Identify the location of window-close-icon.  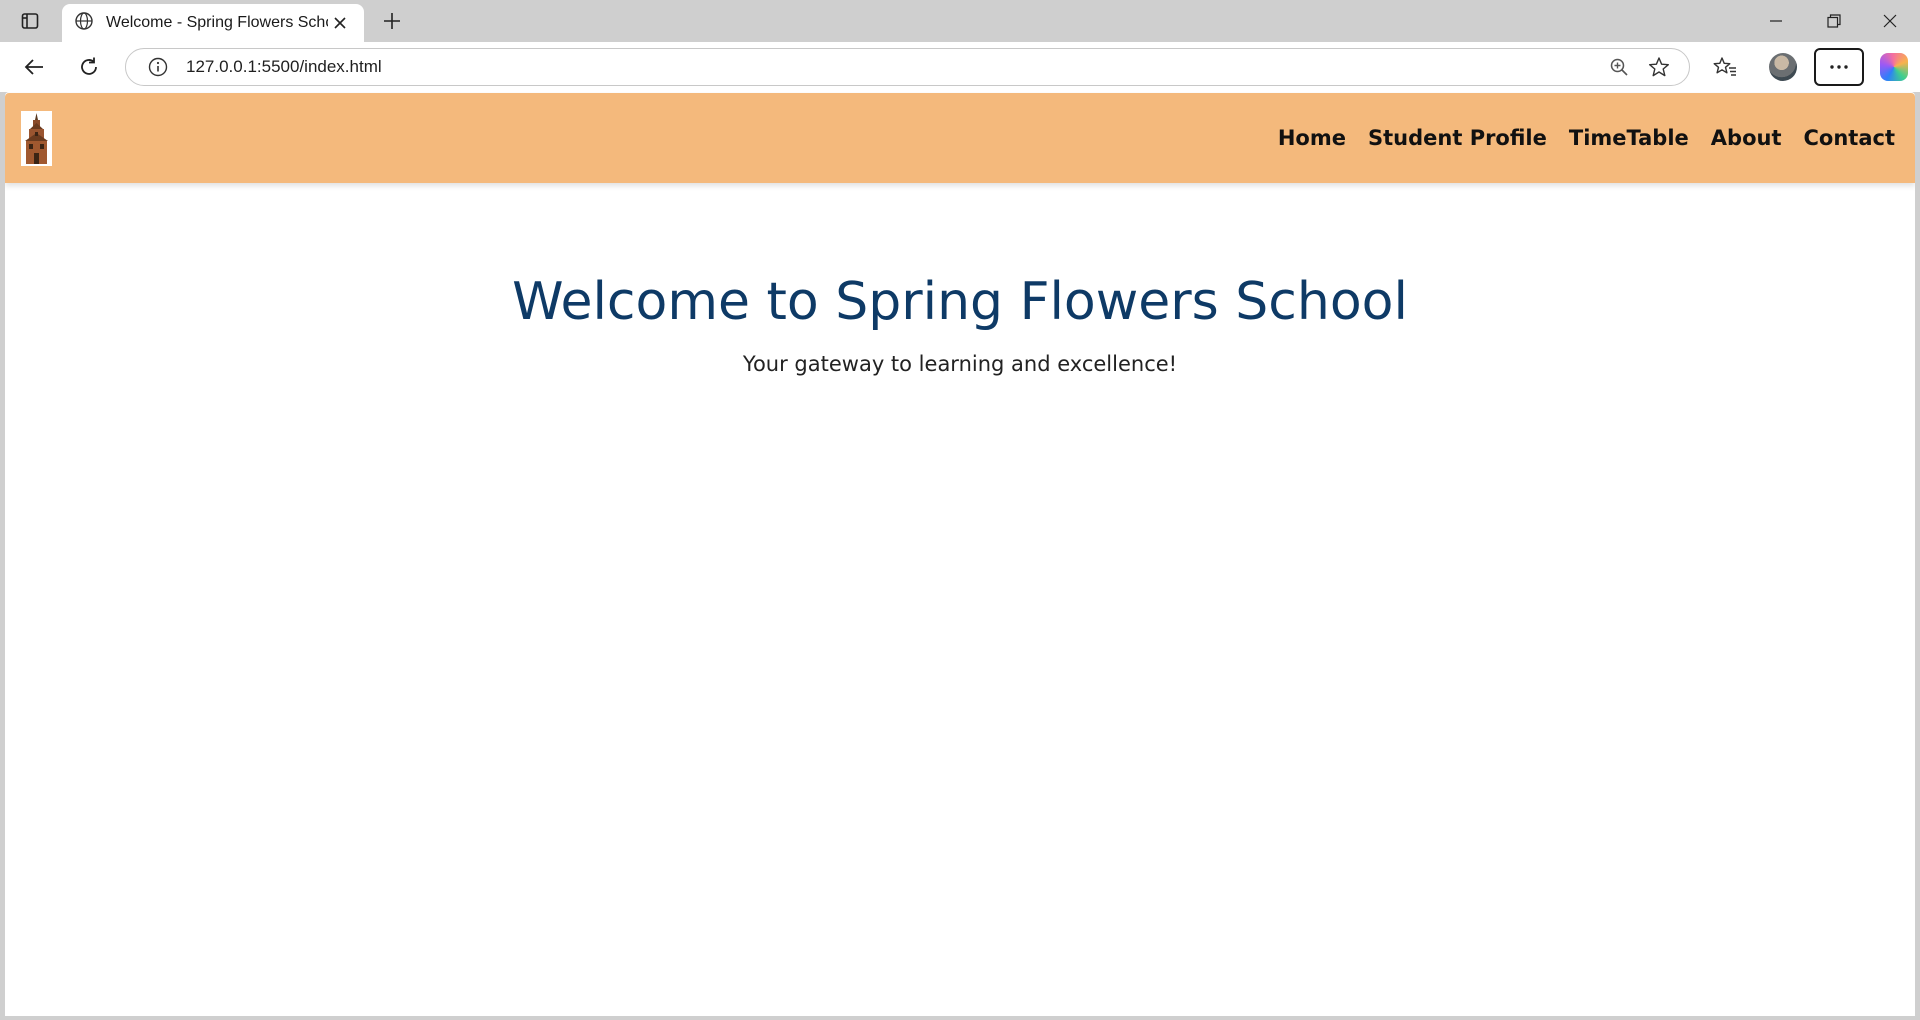
(1890, 21).